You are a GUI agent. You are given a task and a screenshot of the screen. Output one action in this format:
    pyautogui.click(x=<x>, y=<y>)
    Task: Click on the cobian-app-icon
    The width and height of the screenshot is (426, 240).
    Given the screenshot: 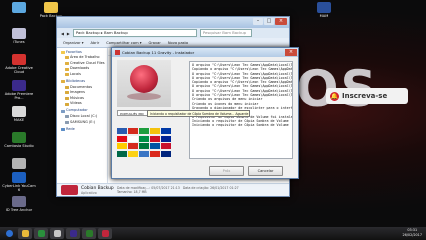 What is the action you would take?
    pyautogui.click(x=69, y=190)
    